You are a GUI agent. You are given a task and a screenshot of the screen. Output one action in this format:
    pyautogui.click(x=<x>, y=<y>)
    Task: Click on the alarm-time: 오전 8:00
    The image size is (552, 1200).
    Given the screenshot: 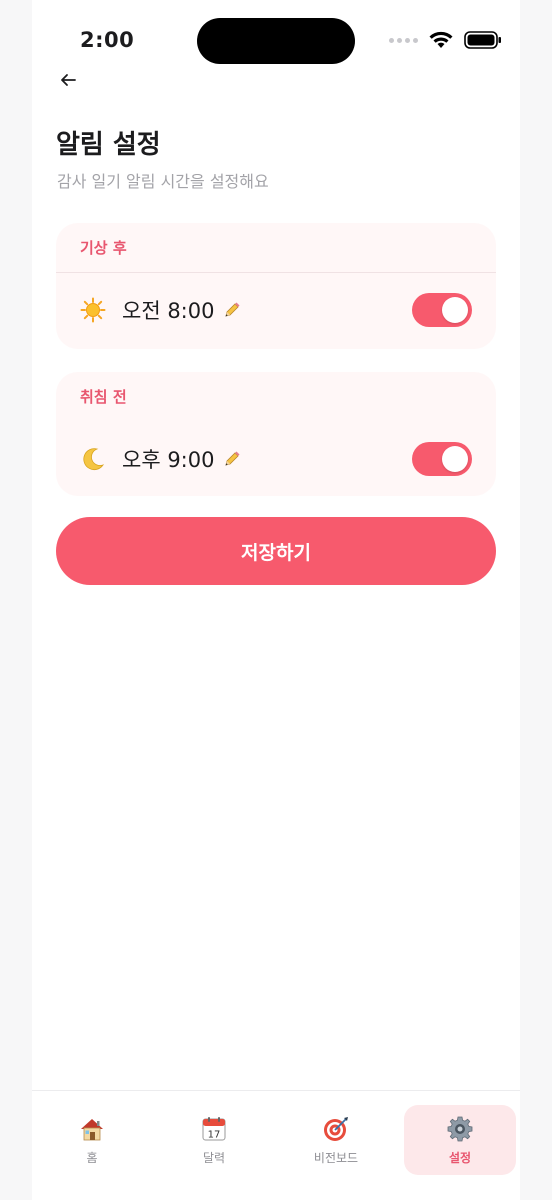 What is the action you would take?
    pyautogui.click(x=168, y=310)
    